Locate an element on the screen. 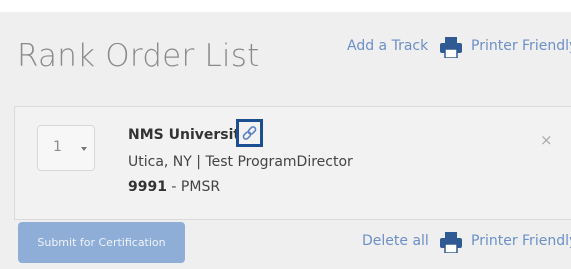 The width and height of the screenshot is (571, 269). add-track-link: Add a Track is located at coordinates (387, 46).